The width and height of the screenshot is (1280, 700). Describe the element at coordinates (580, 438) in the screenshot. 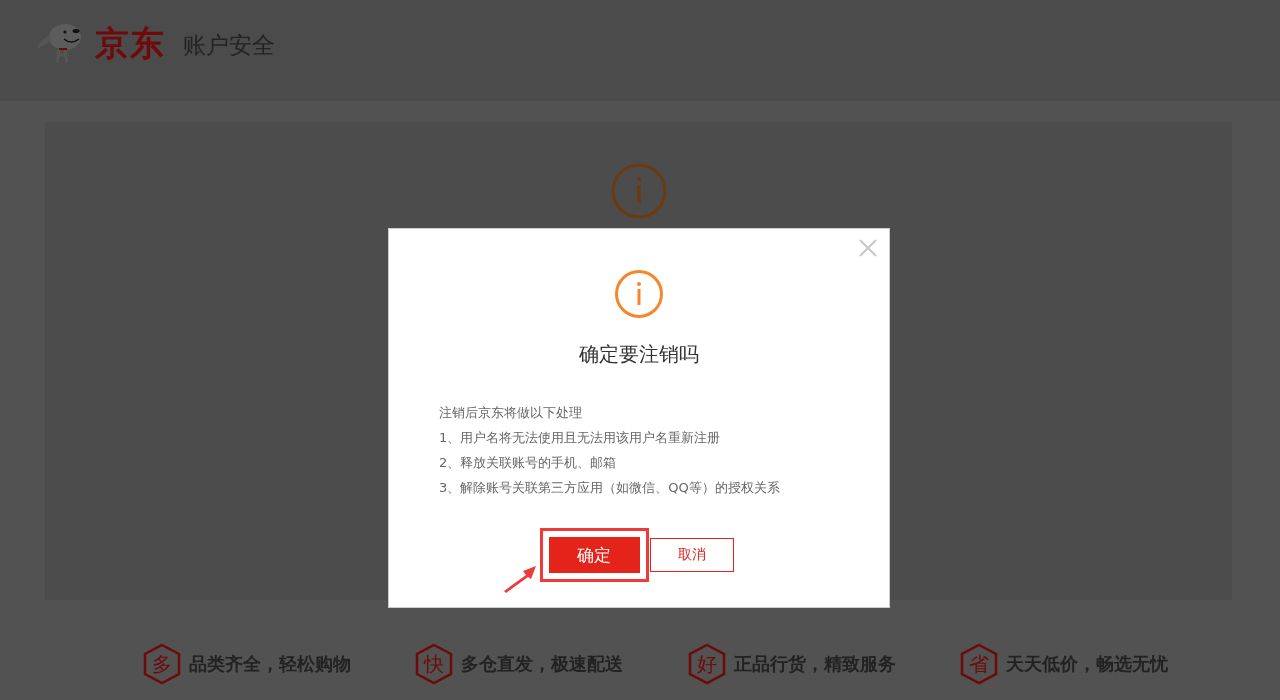

I see `list-item-text: 1、用户名将无法使用且无法用该用户名重新注册` at that location.